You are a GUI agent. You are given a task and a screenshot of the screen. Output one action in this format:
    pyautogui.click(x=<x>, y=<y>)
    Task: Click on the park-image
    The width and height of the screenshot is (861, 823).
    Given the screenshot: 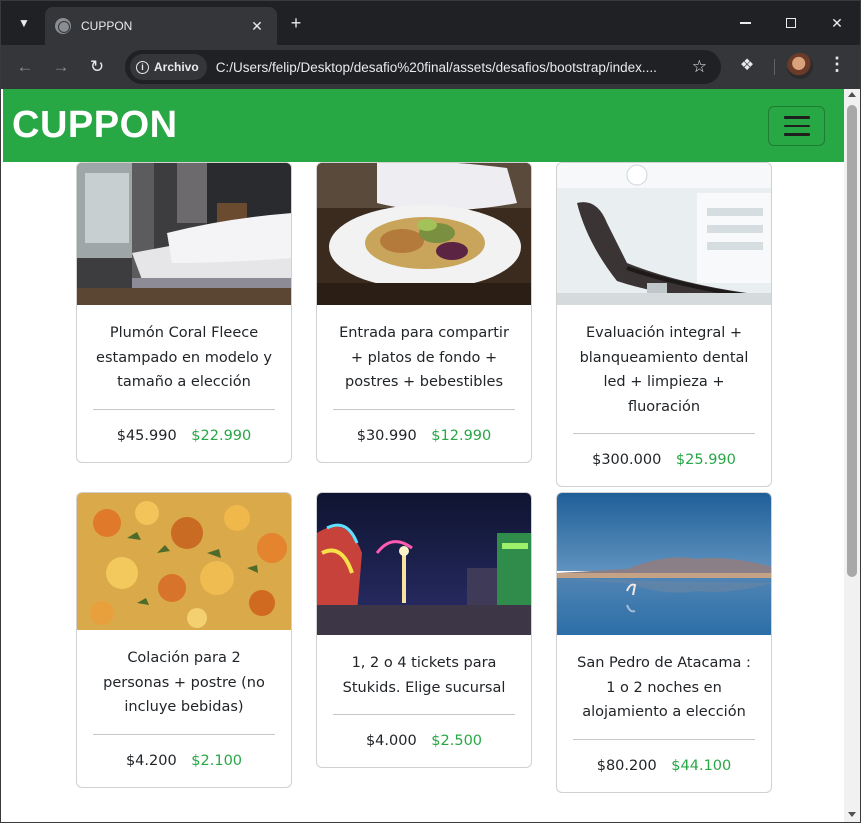 What is the action you would take?
    pyautogui.click(x=424, y=564)
    